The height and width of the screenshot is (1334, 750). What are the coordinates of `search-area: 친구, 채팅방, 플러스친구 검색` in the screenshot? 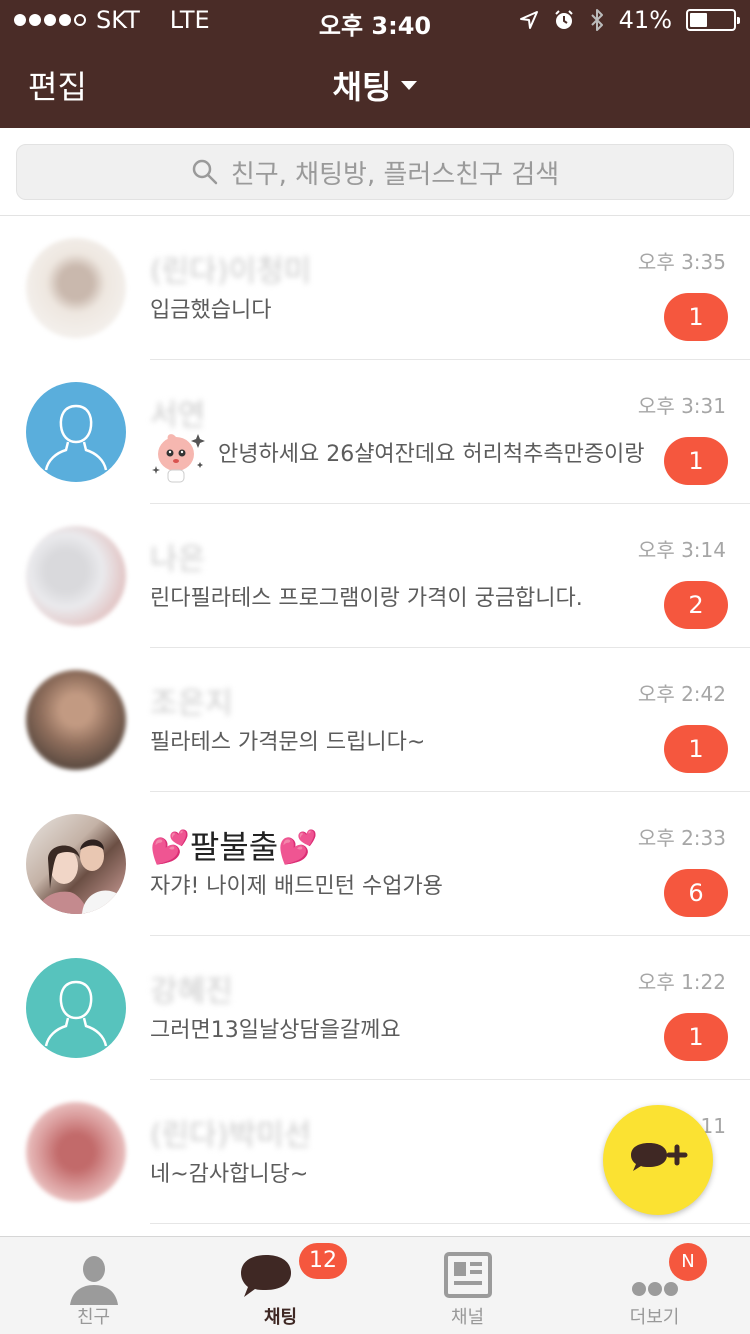 It's located at (375, 172).